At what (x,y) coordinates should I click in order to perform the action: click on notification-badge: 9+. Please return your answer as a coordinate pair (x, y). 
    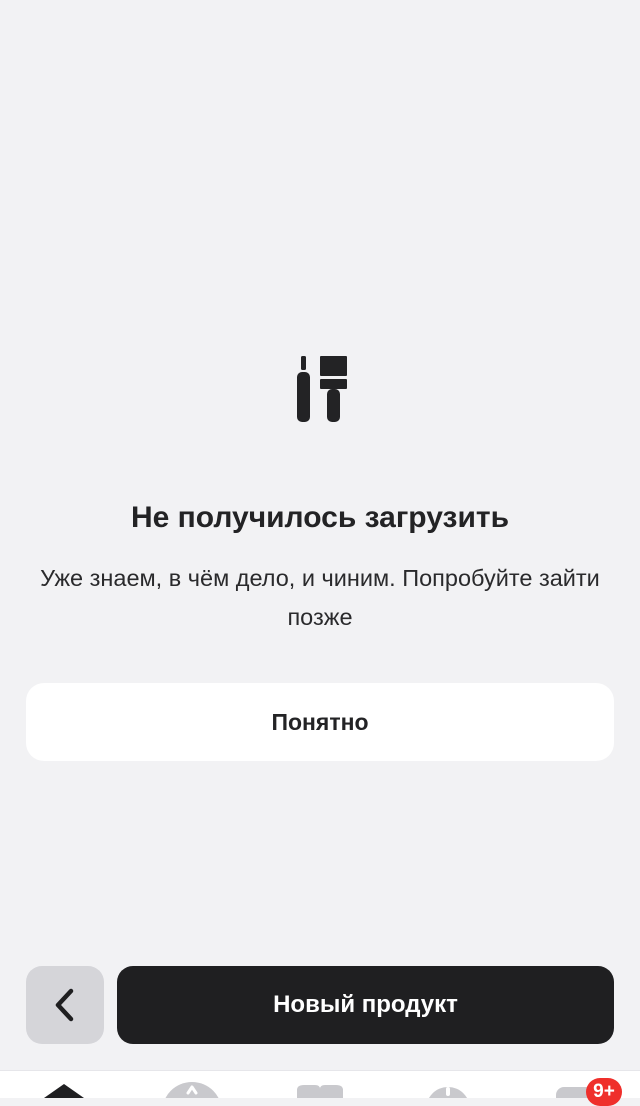
    Looking at the image, I should click on (604, 1092).